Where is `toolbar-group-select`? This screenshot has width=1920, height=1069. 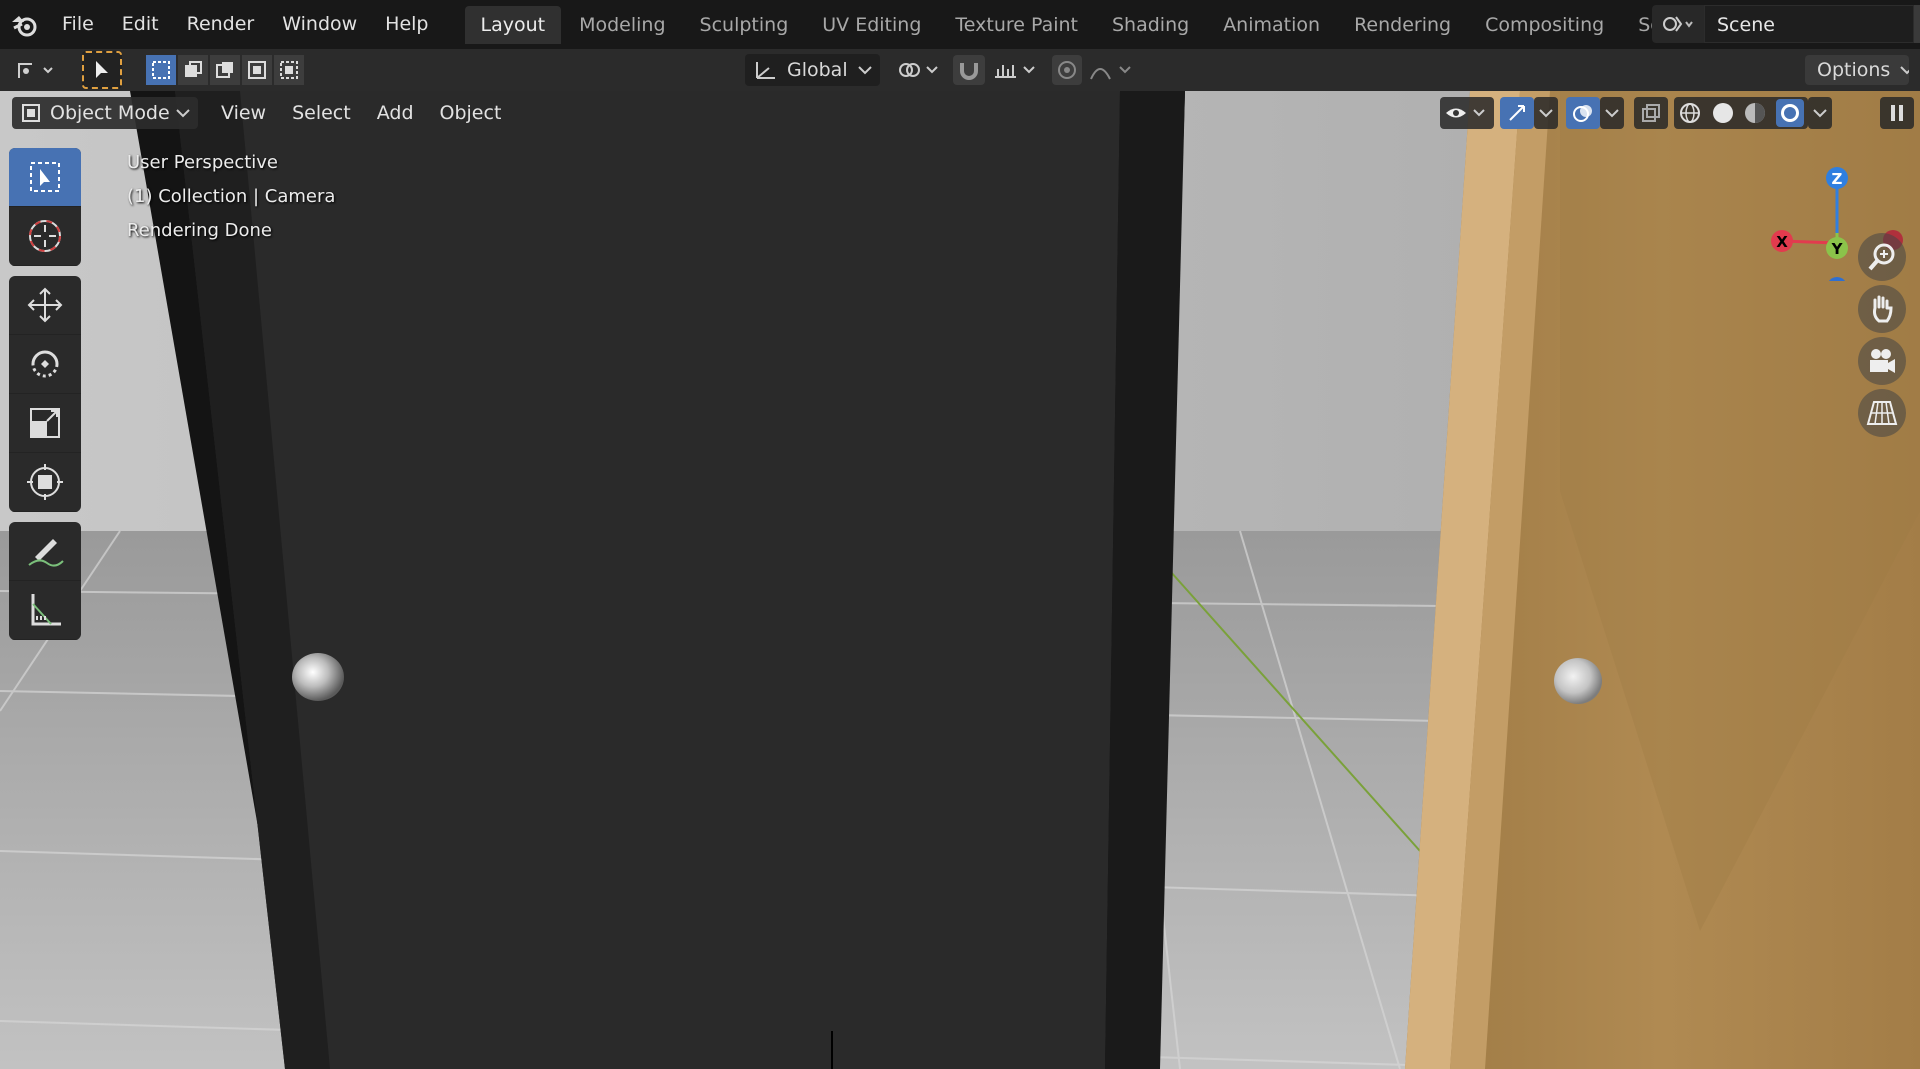
toolbar-group-select is located at coordinates (45, 207).